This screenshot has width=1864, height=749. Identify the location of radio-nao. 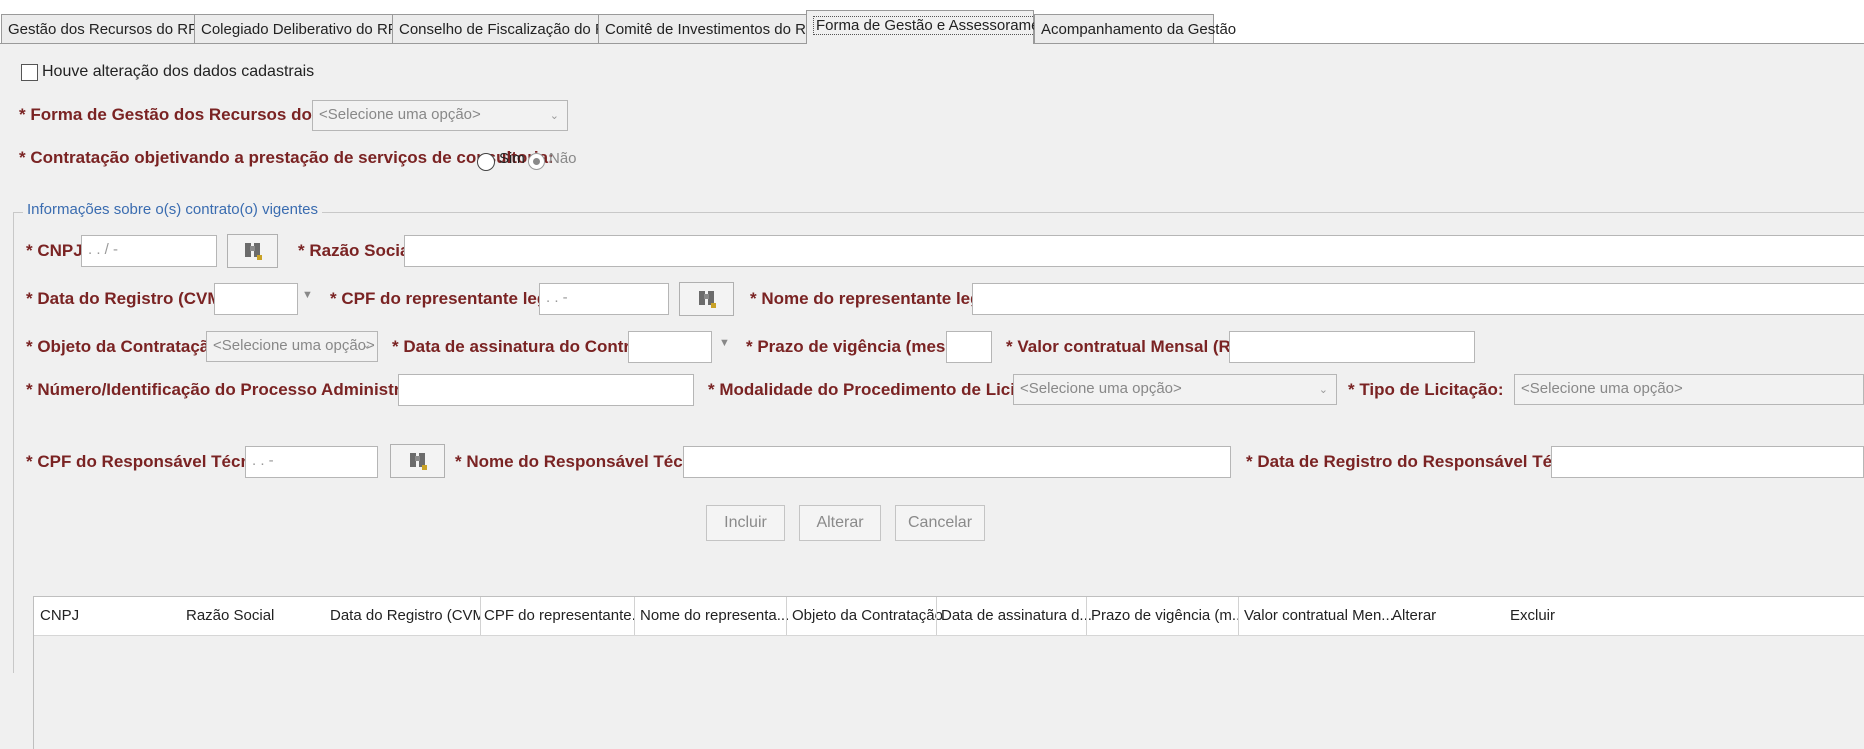
(536, 161).